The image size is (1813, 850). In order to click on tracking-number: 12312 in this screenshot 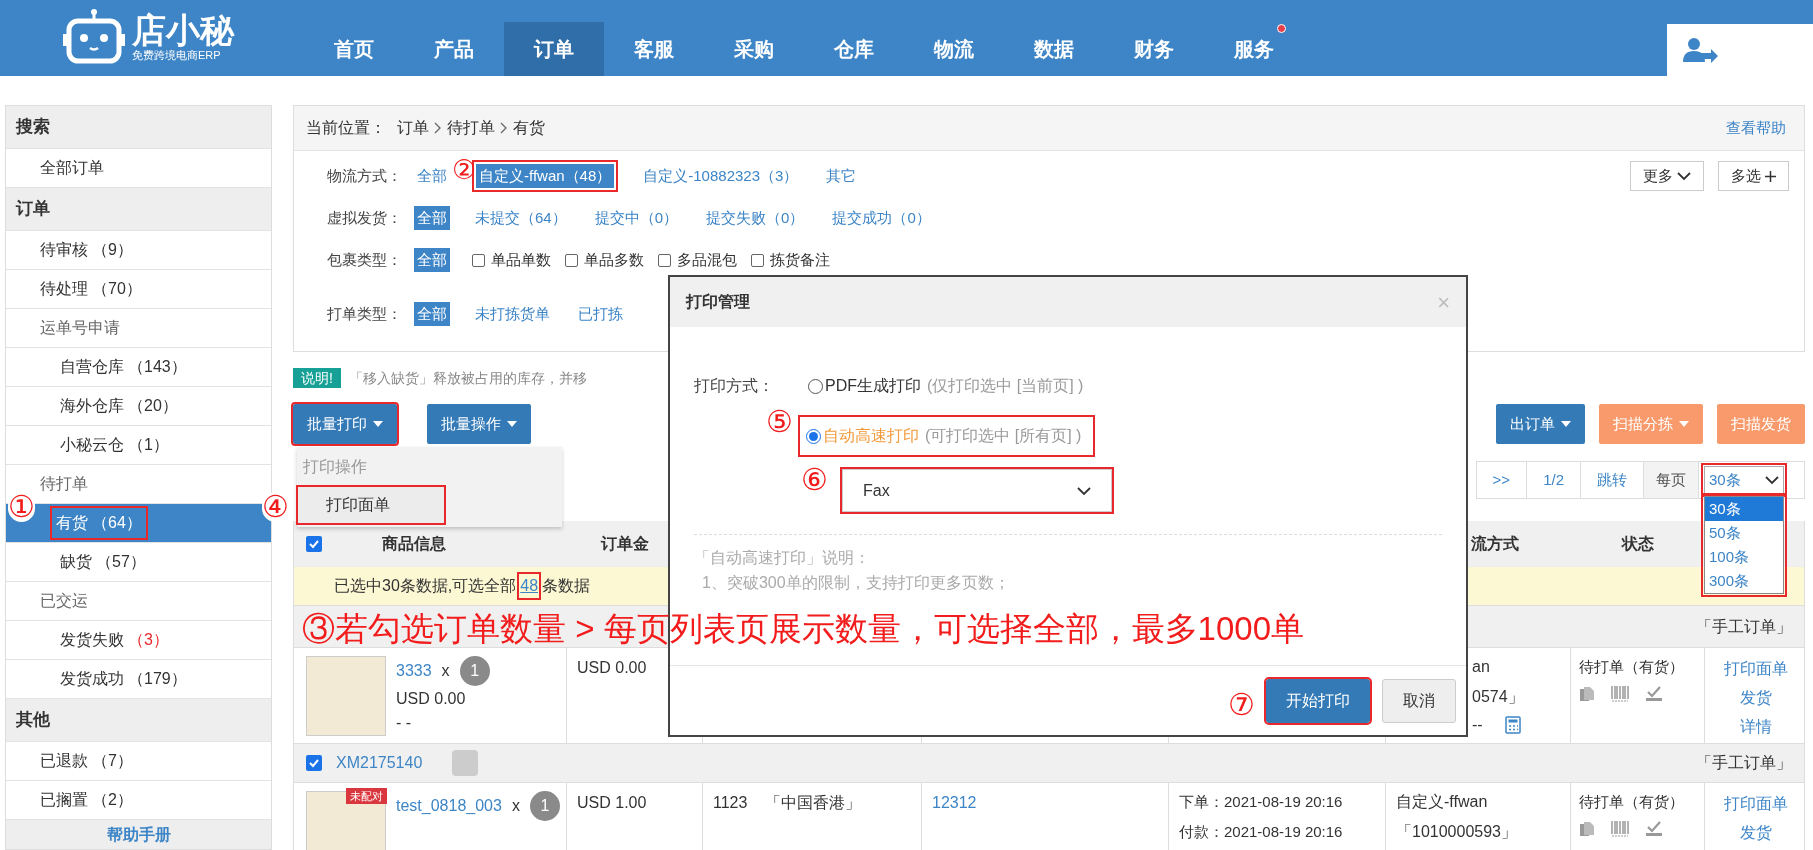, I will do `click(954, 802)`.